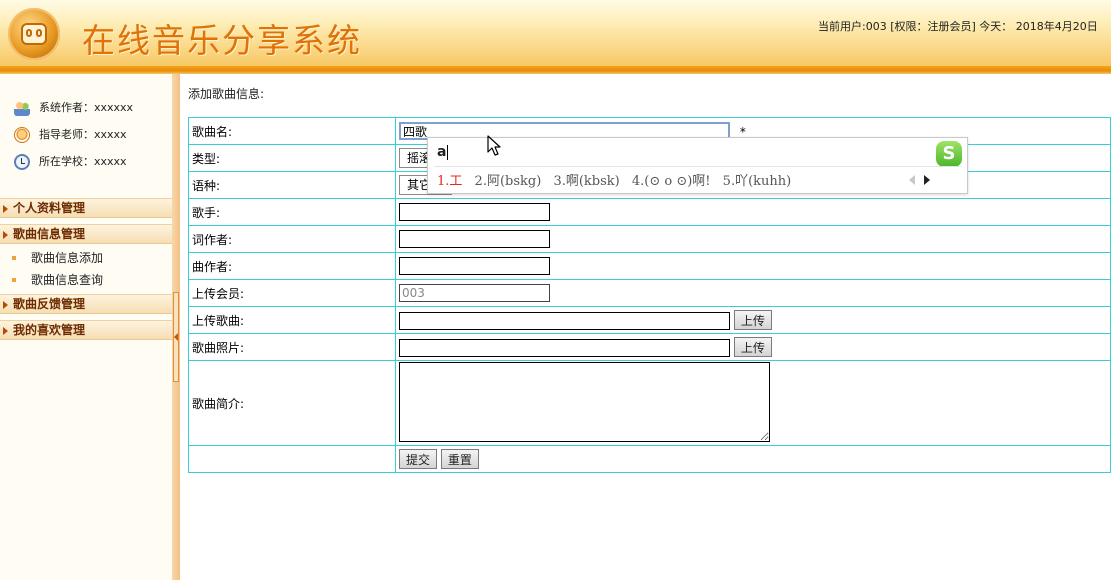 This screenshot has width=1111, height=580. What do you see at coordinates (474, 239) in the screenshot?
I see `lyricist-input` at bounding box center [474, 239].